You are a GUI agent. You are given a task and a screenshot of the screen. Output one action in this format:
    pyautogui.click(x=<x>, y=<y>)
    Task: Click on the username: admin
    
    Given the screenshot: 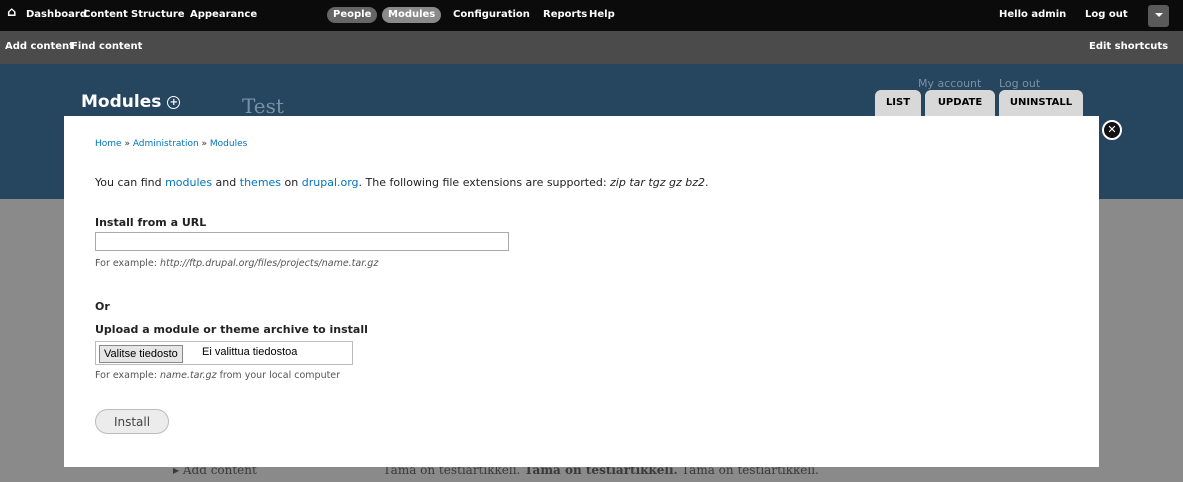 What is the action you would take?
    pyautogui.click(x=1048, y=14)
    